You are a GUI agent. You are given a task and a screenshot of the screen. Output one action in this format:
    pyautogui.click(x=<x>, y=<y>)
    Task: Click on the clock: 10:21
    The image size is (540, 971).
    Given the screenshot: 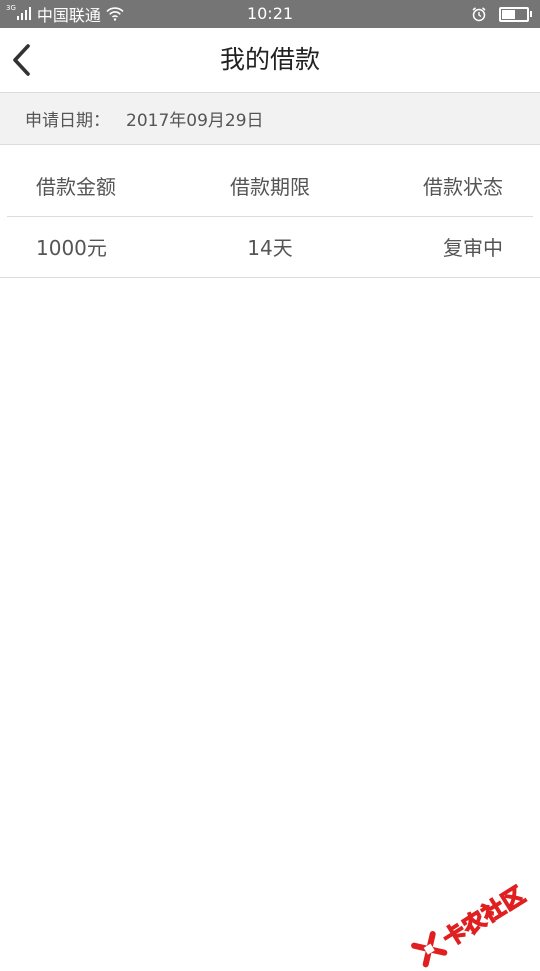 What is the action you would take?
    pyautogui.click(x=270, y=13)
    